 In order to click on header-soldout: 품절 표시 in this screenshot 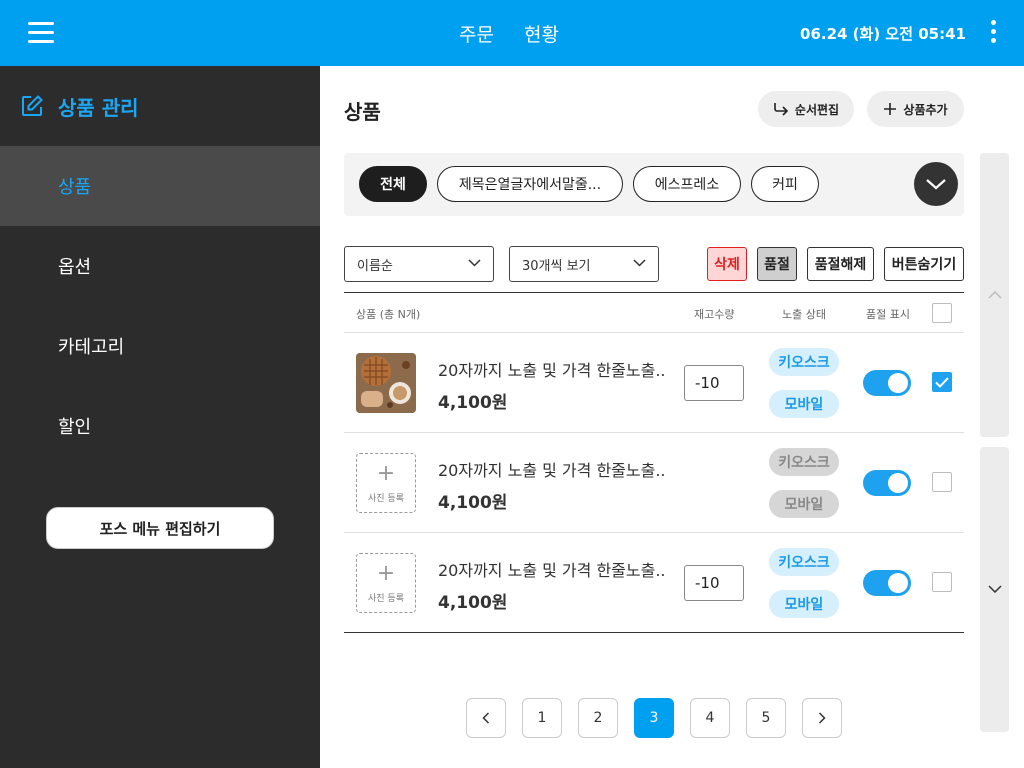, I will do `click(888, 314)`.